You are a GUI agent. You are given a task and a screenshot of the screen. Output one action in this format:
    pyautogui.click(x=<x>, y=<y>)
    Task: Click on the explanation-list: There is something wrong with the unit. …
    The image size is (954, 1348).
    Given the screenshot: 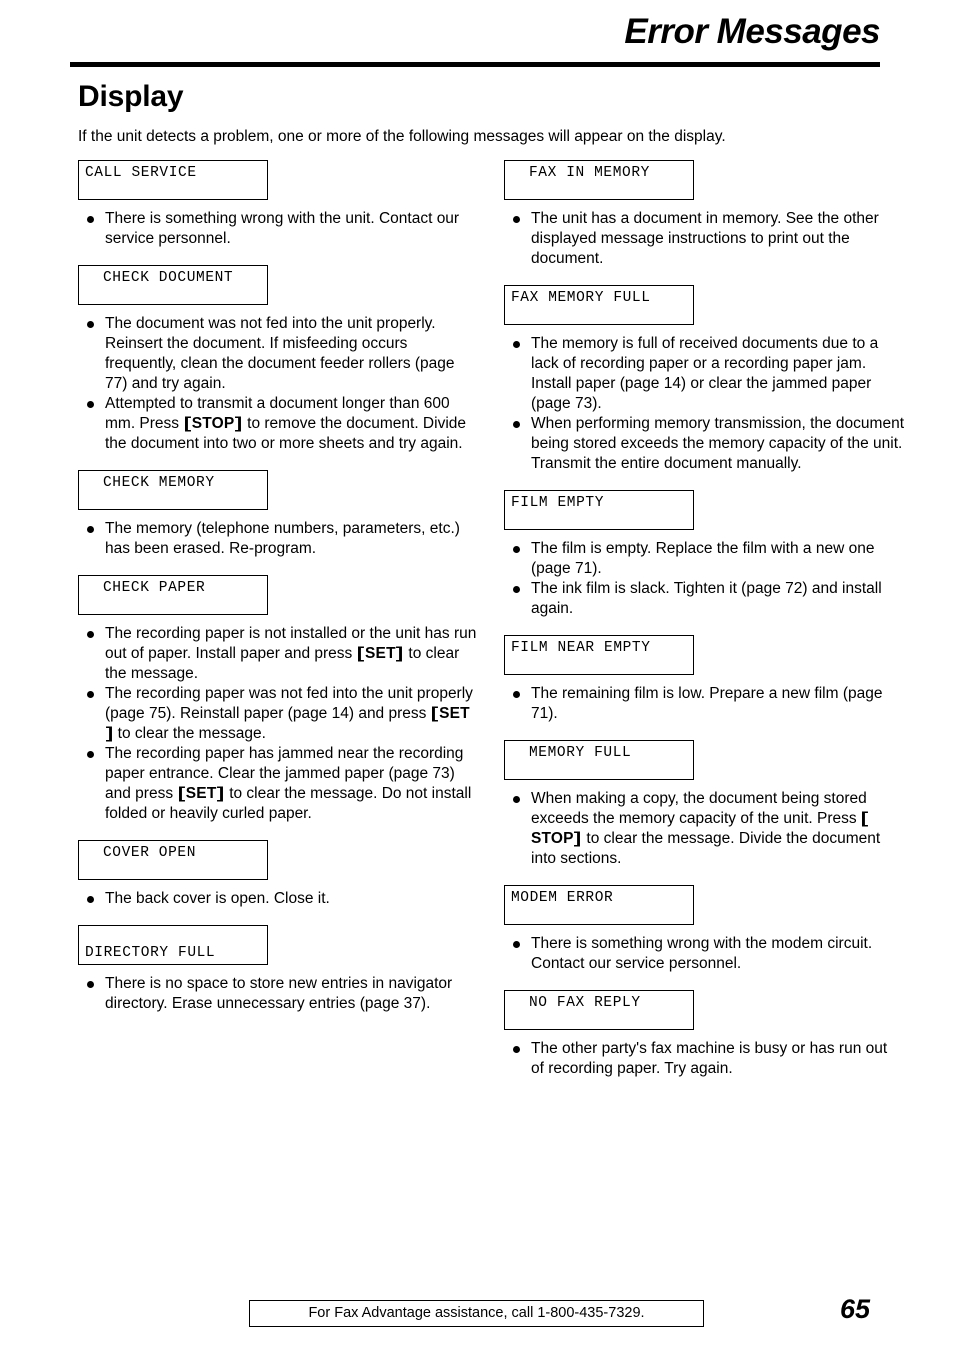 What is the action you would take?
    pyautogui.click(x=278, y=229)
    